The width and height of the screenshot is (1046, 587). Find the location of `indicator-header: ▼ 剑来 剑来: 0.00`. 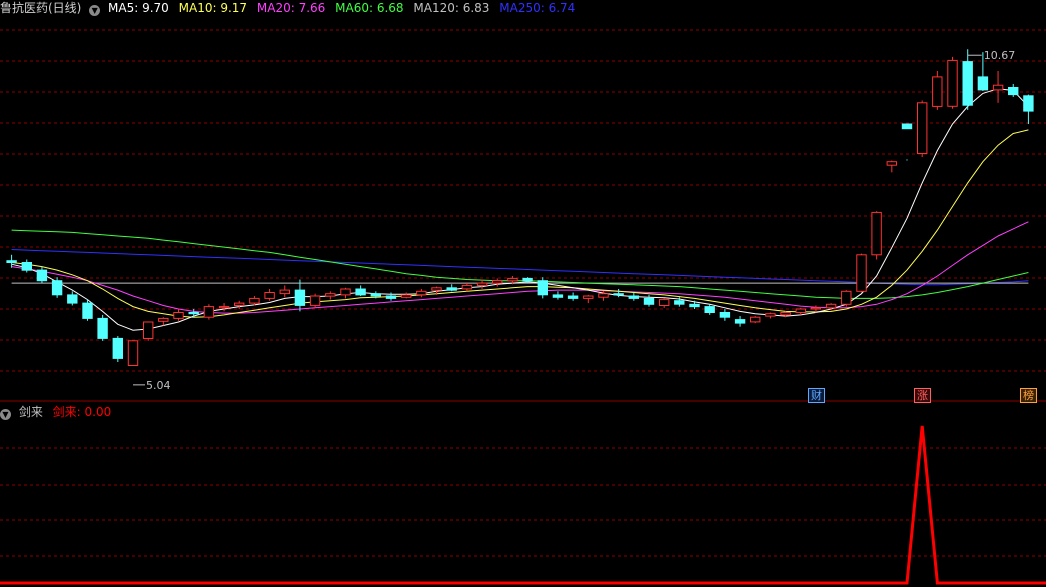

indicator-header: ▼ 剑来 剑来: 0.00 is located at coordinates (58, 412).